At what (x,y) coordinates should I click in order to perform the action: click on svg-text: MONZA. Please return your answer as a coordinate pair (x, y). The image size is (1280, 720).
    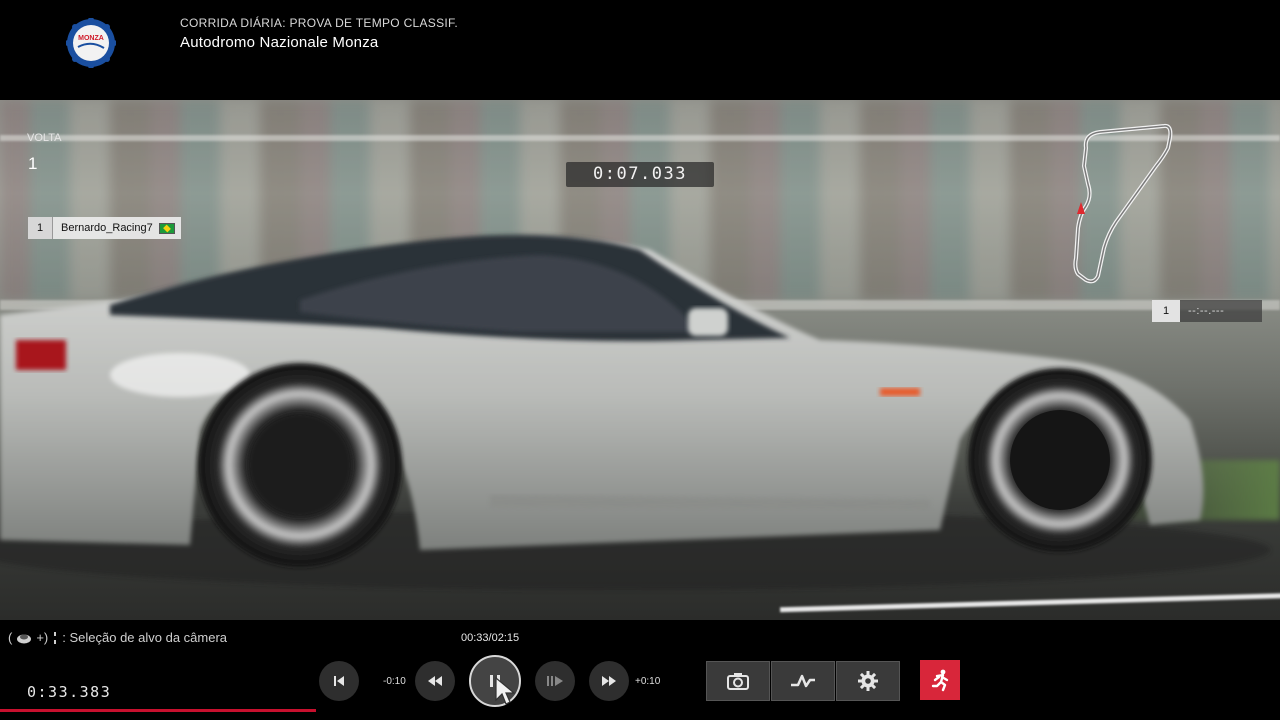
    Looking at the image, I should click on (91, 38).